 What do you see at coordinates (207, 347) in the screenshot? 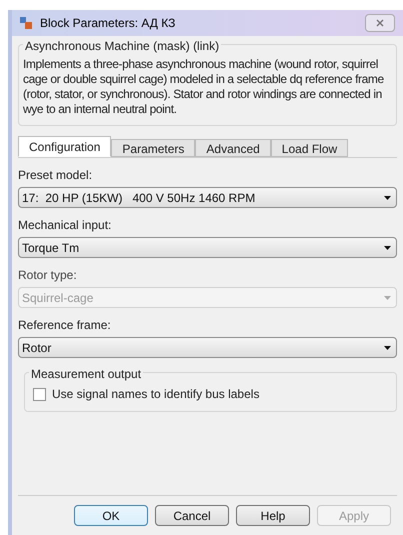
I see `dropdown: Rotor` at bounding box center [207, 347].